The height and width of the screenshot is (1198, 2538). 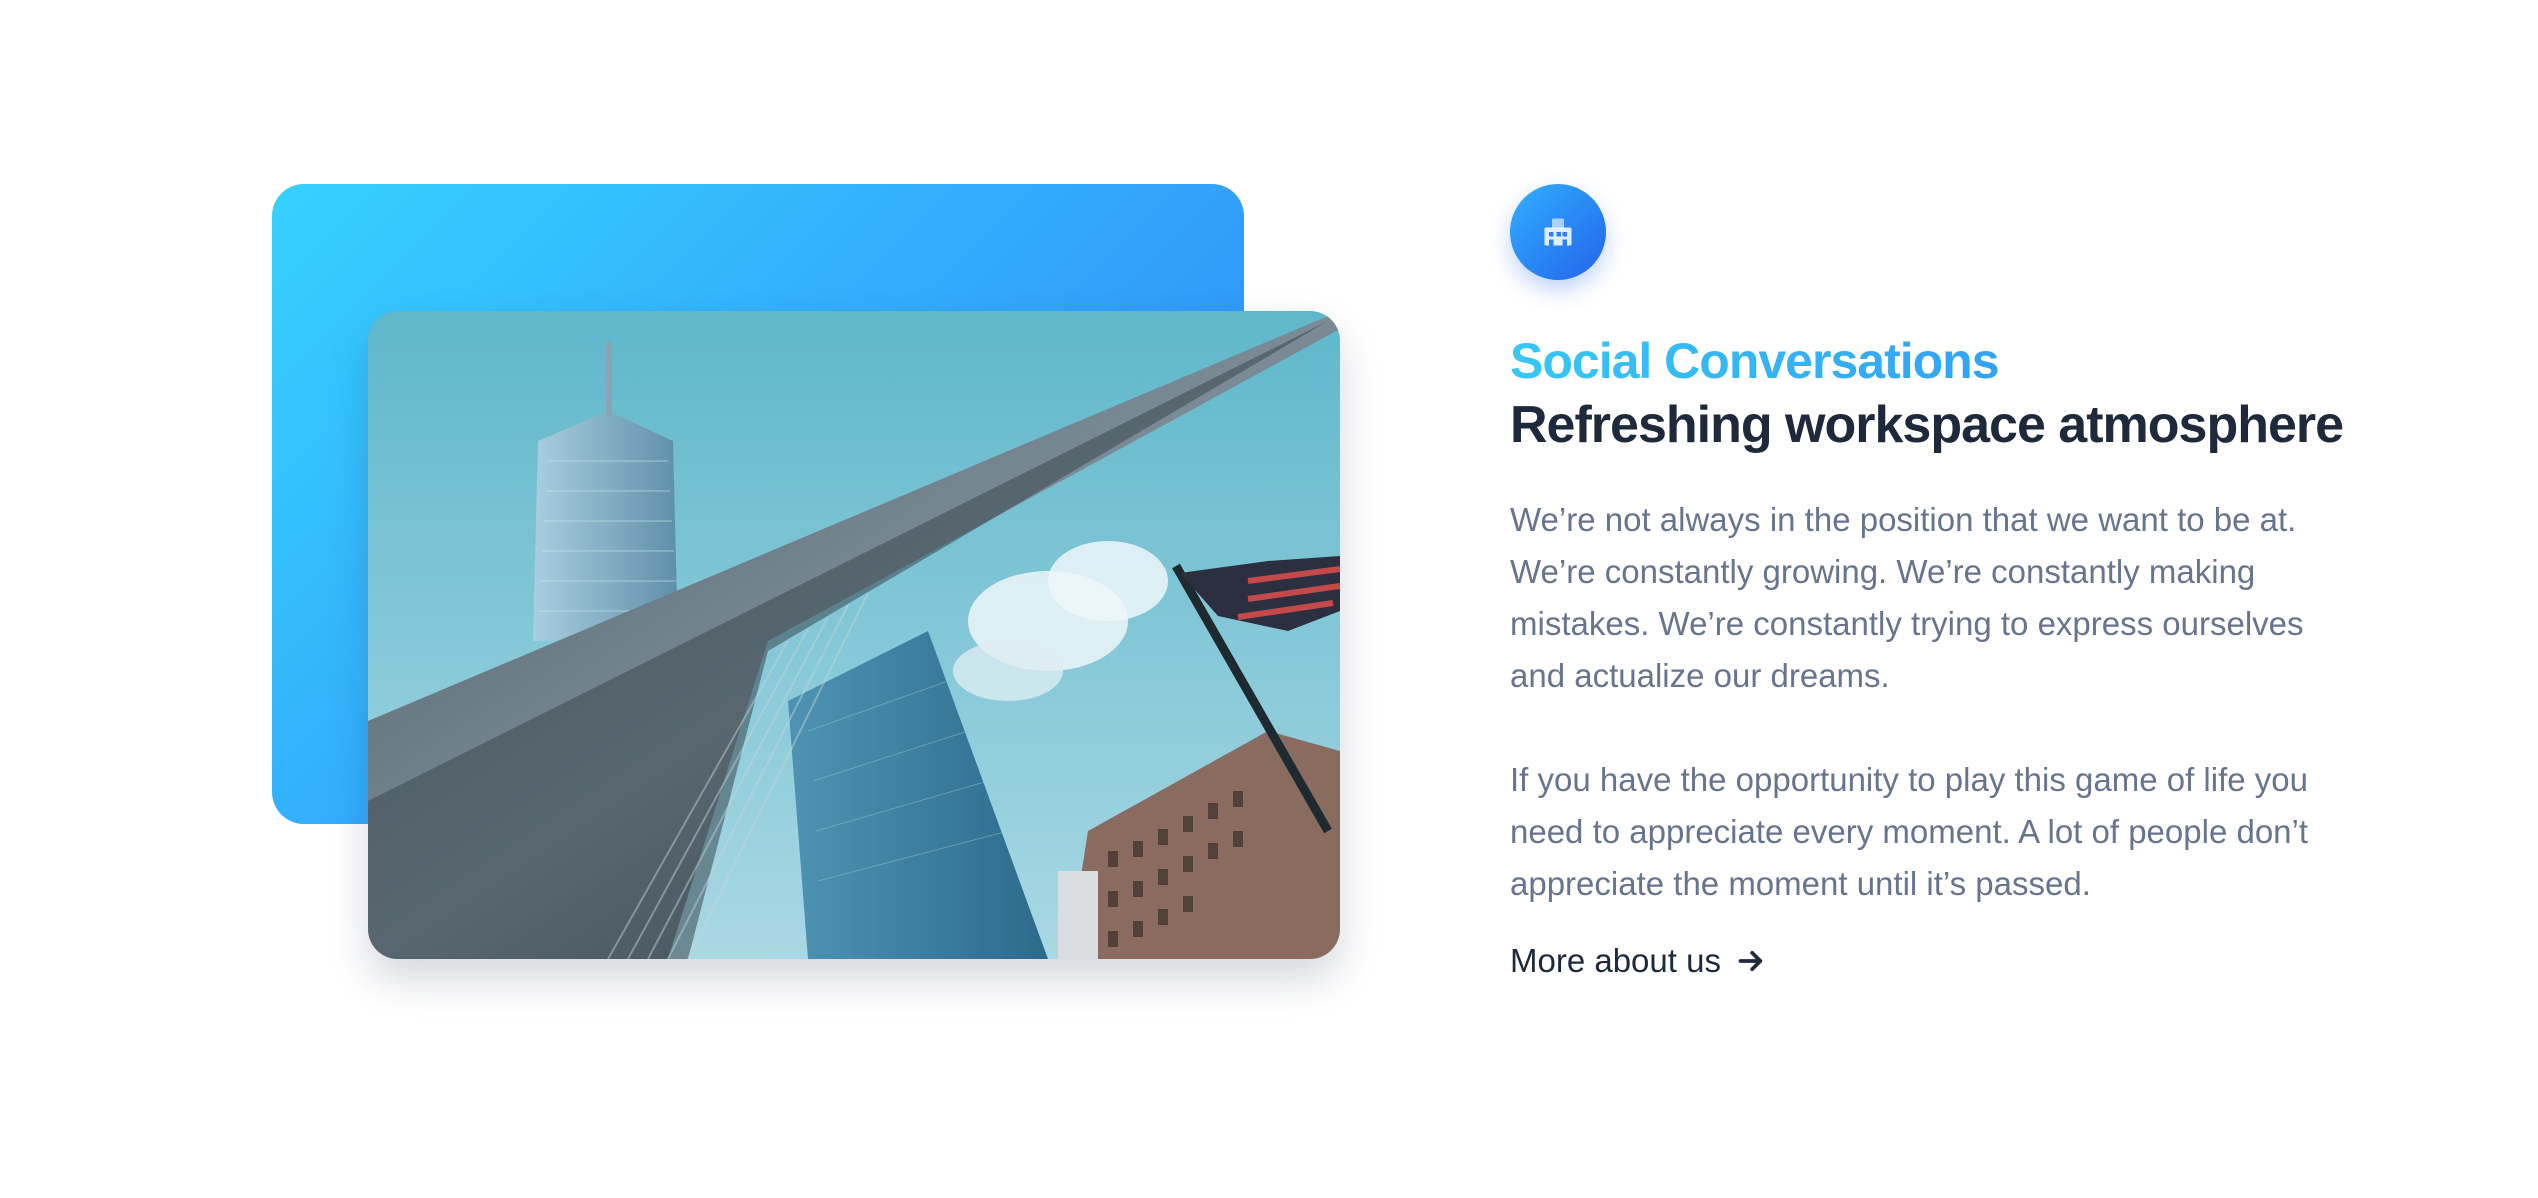 What do you see at coordinates (1935, 361) in the screenshot?
I see `section-eyebrow: Social Conversations` at bounding box center [1935, 361].